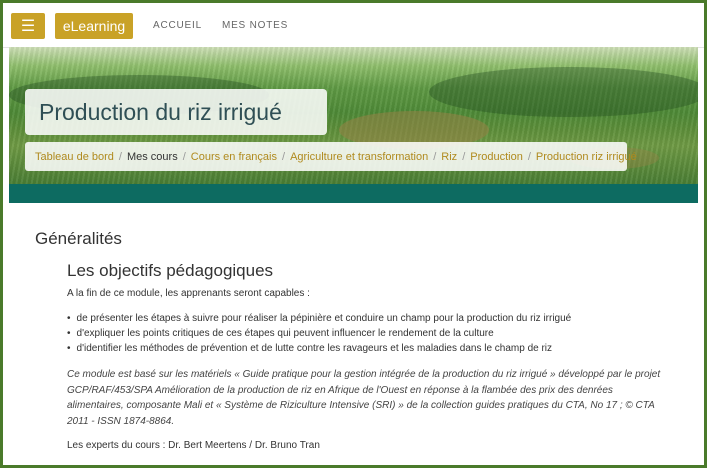 This screenshot has width=707, height=468. Describe the element at coordinates (563, 92) in the screenshot. I see `field-shade` at that location.